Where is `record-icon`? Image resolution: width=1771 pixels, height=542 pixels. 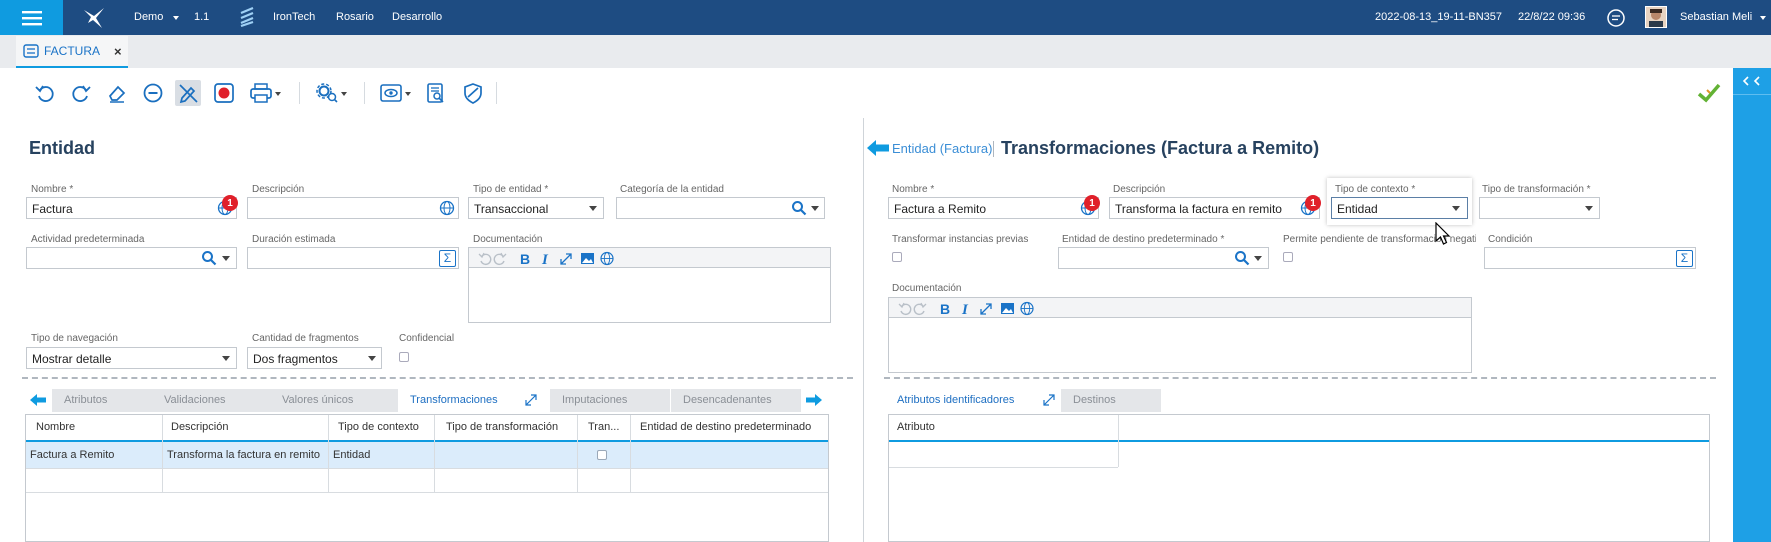
record-icon is located at coordinates (224, 93).